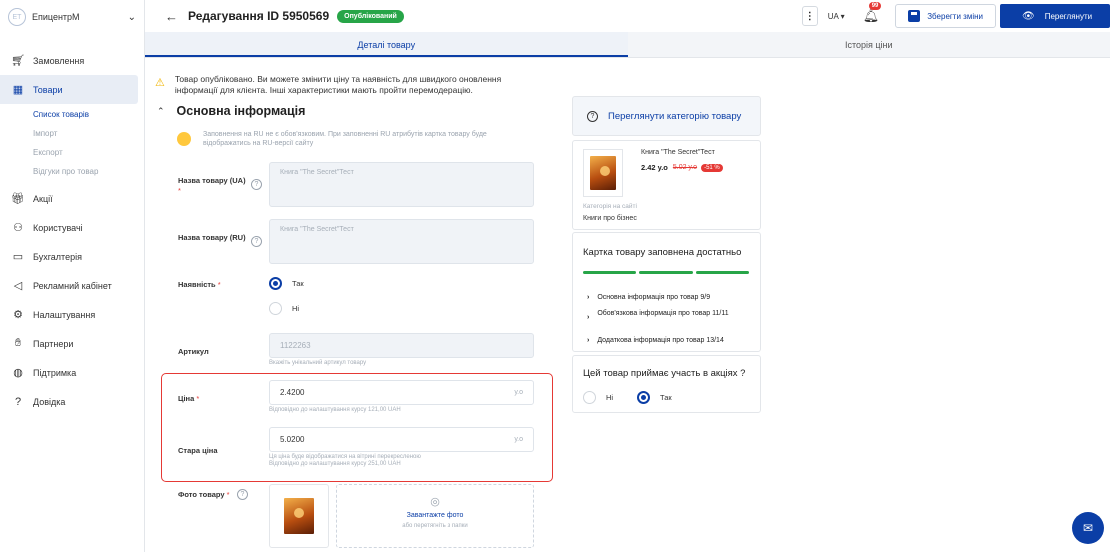  I want to click on fill-row-label: Основна інформація про товар 9/9, so click(654, 297).